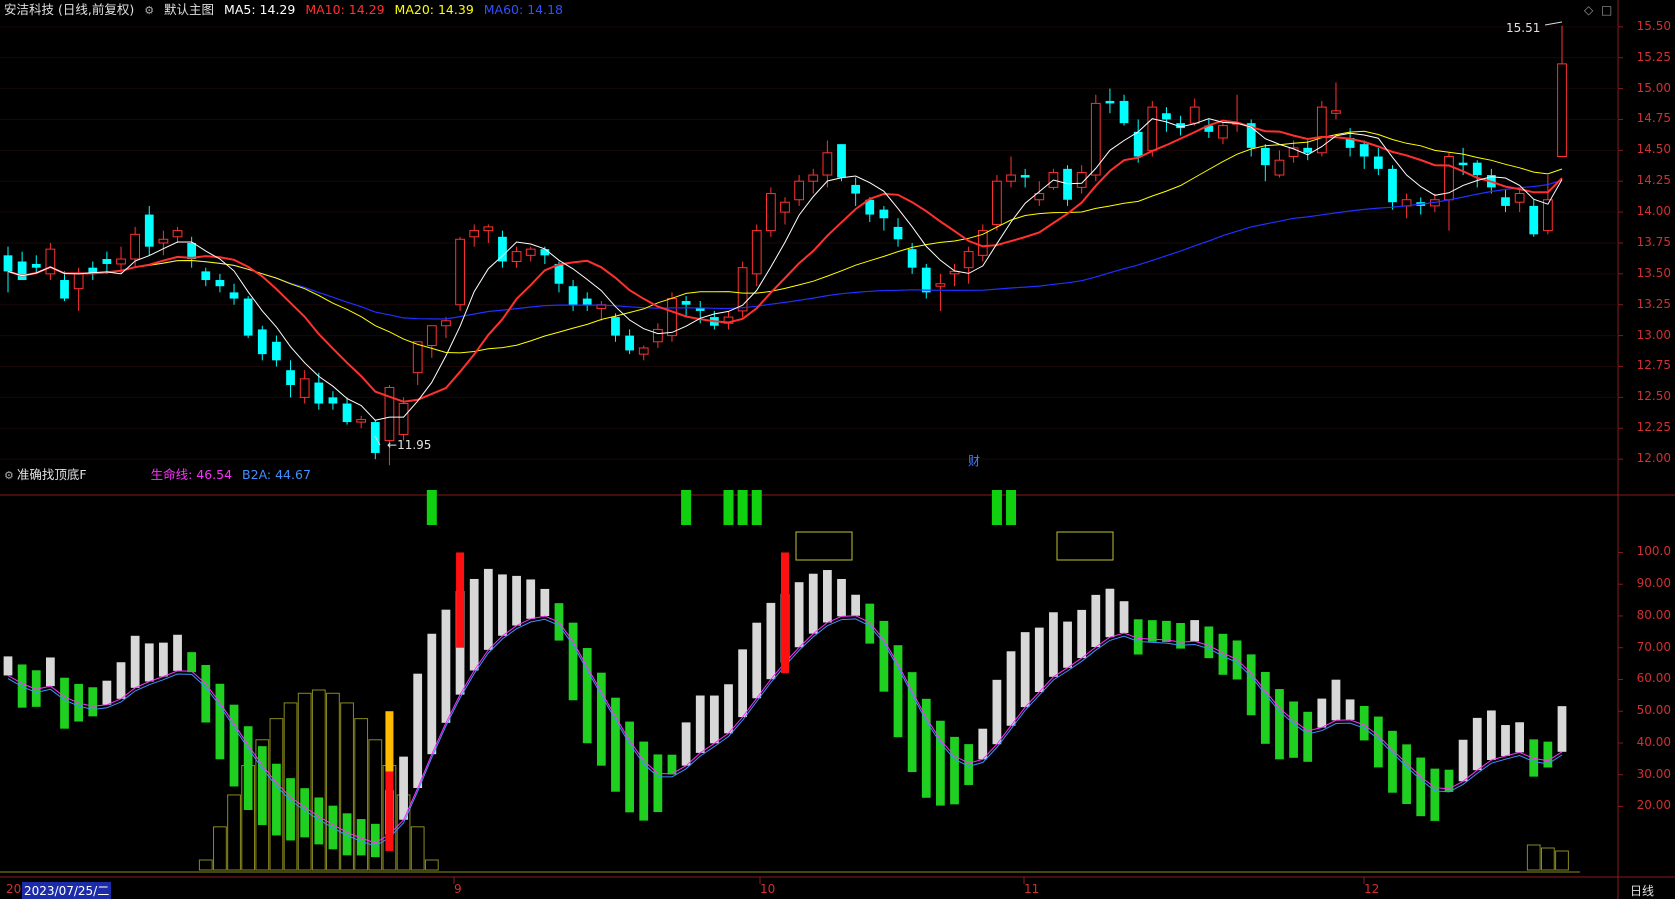 The height and width of the screenshot is (899, 1675). I want to click on indicator-name: 准确找顶底F, so click(52, 474).